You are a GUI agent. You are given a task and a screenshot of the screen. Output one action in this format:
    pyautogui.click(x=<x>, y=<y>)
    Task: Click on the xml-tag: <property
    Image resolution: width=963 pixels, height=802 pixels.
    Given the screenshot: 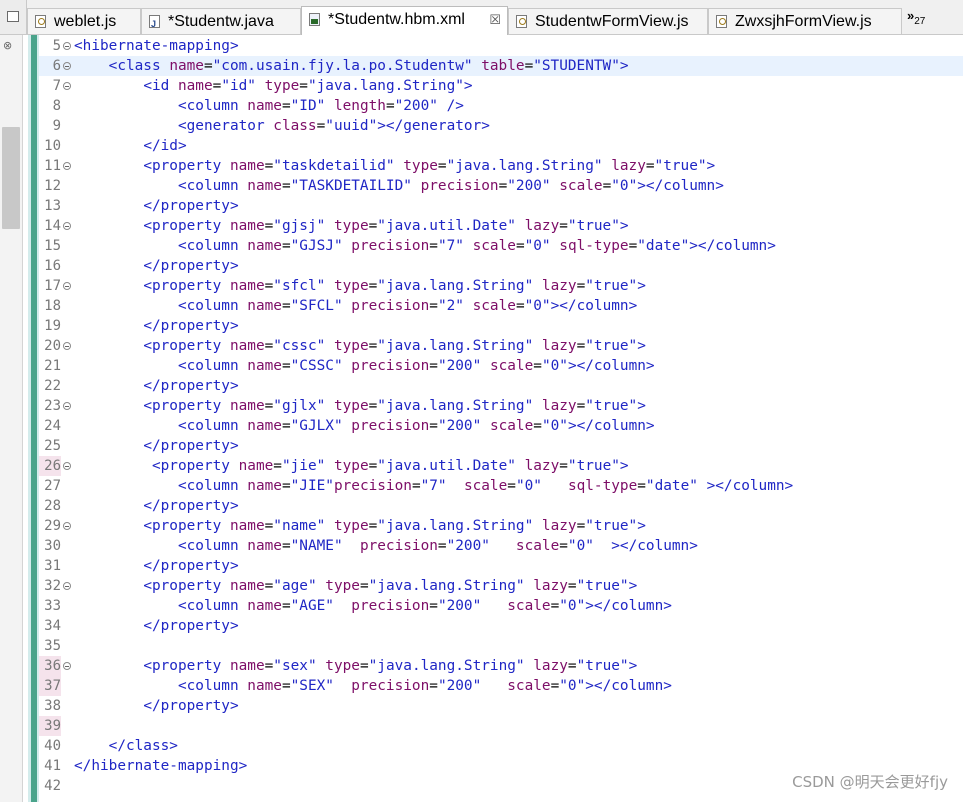 What is the action you would take?
    pyautogui.click(x=182, y=226)
    